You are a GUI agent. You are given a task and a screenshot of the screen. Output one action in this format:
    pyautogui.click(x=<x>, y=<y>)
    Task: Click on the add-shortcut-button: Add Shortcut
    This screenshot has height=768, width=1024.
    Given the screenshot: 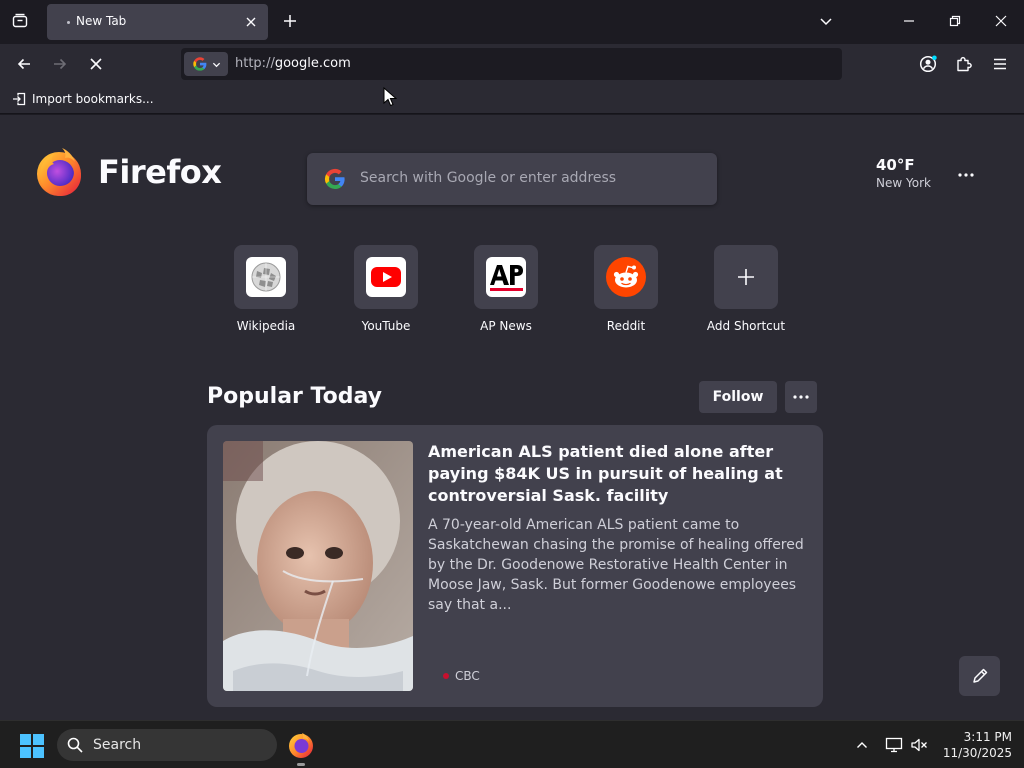 What is the action you would take?
    pyautogui.click(x=746, y=289)
    